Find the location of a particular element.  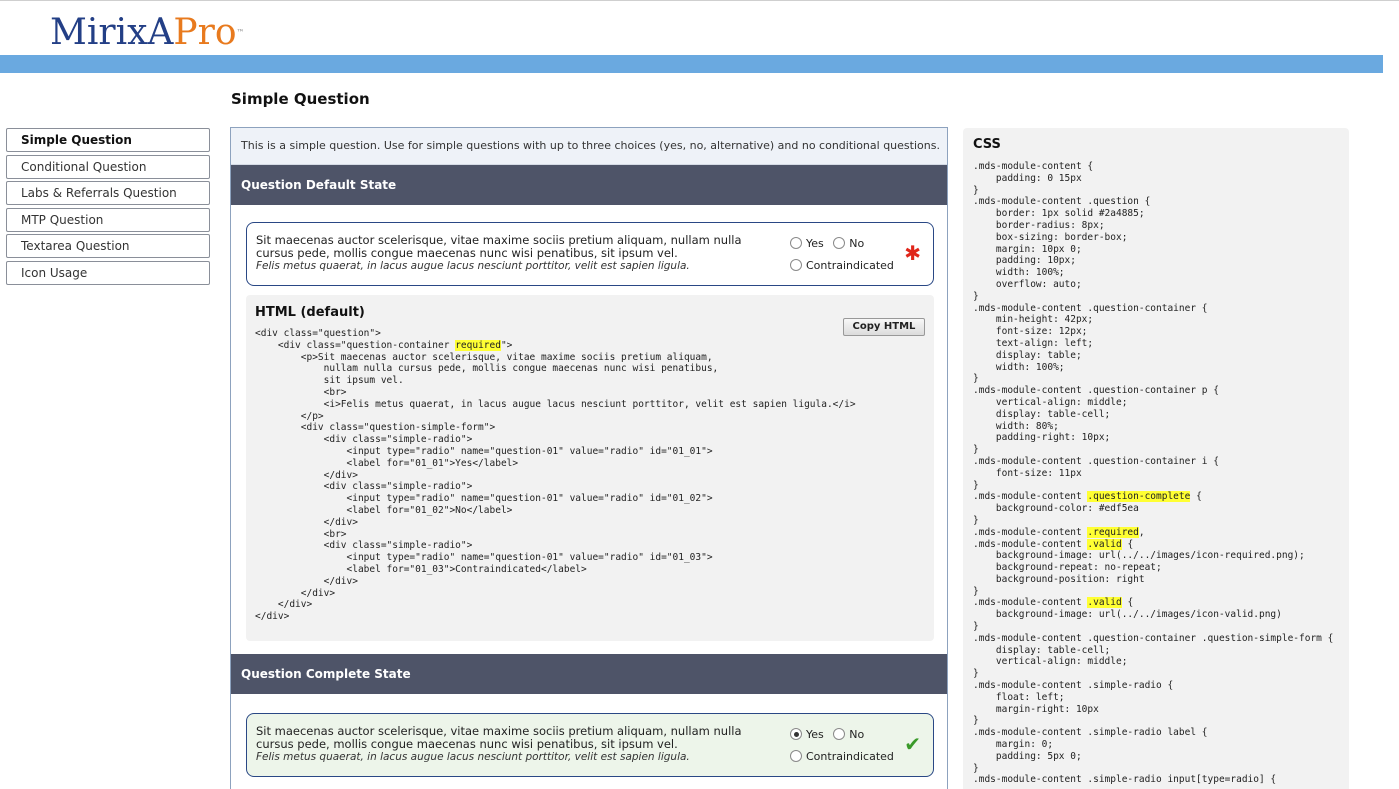

css_panel-line: background-repeat: no-repeat; is located at coordinates (1067, 568).